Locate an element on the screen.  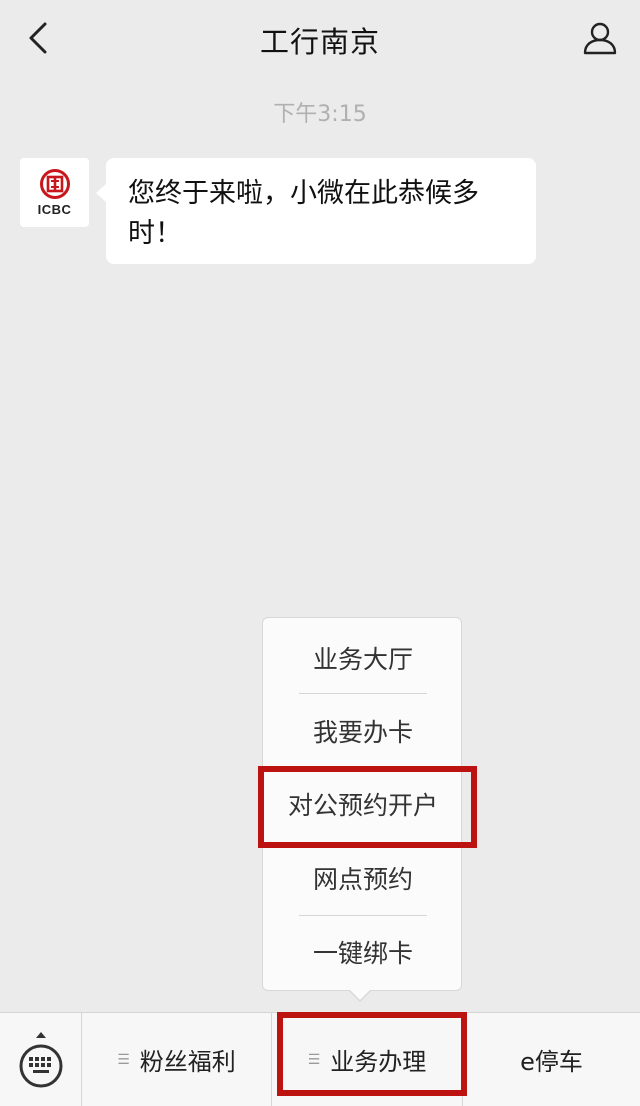
keyboard-icon is located at coordinates (40, 1059).